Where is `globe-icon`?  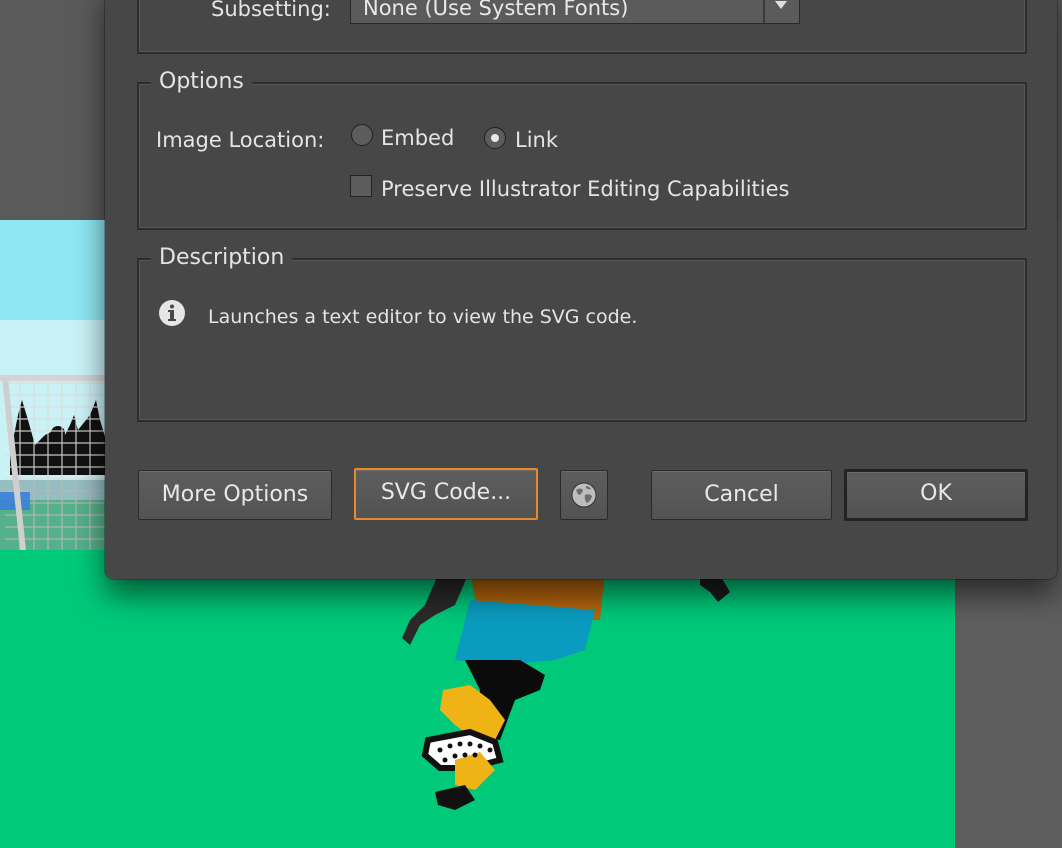
globe-icon is located at coordinates (584, 495).